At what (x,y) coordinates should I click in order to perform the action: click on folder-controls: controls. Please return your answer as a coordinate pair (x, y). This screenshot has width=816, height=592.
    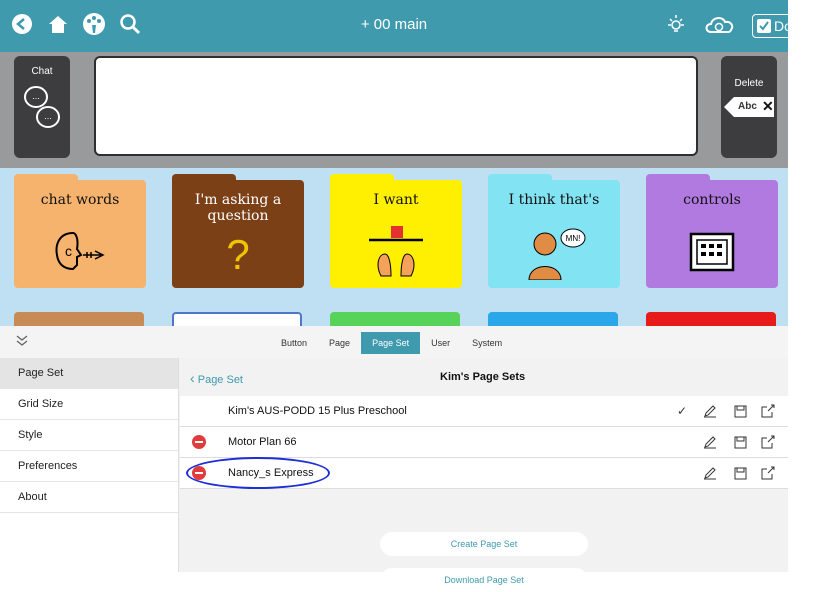
    Looking at the image, I should click on (712, 231).